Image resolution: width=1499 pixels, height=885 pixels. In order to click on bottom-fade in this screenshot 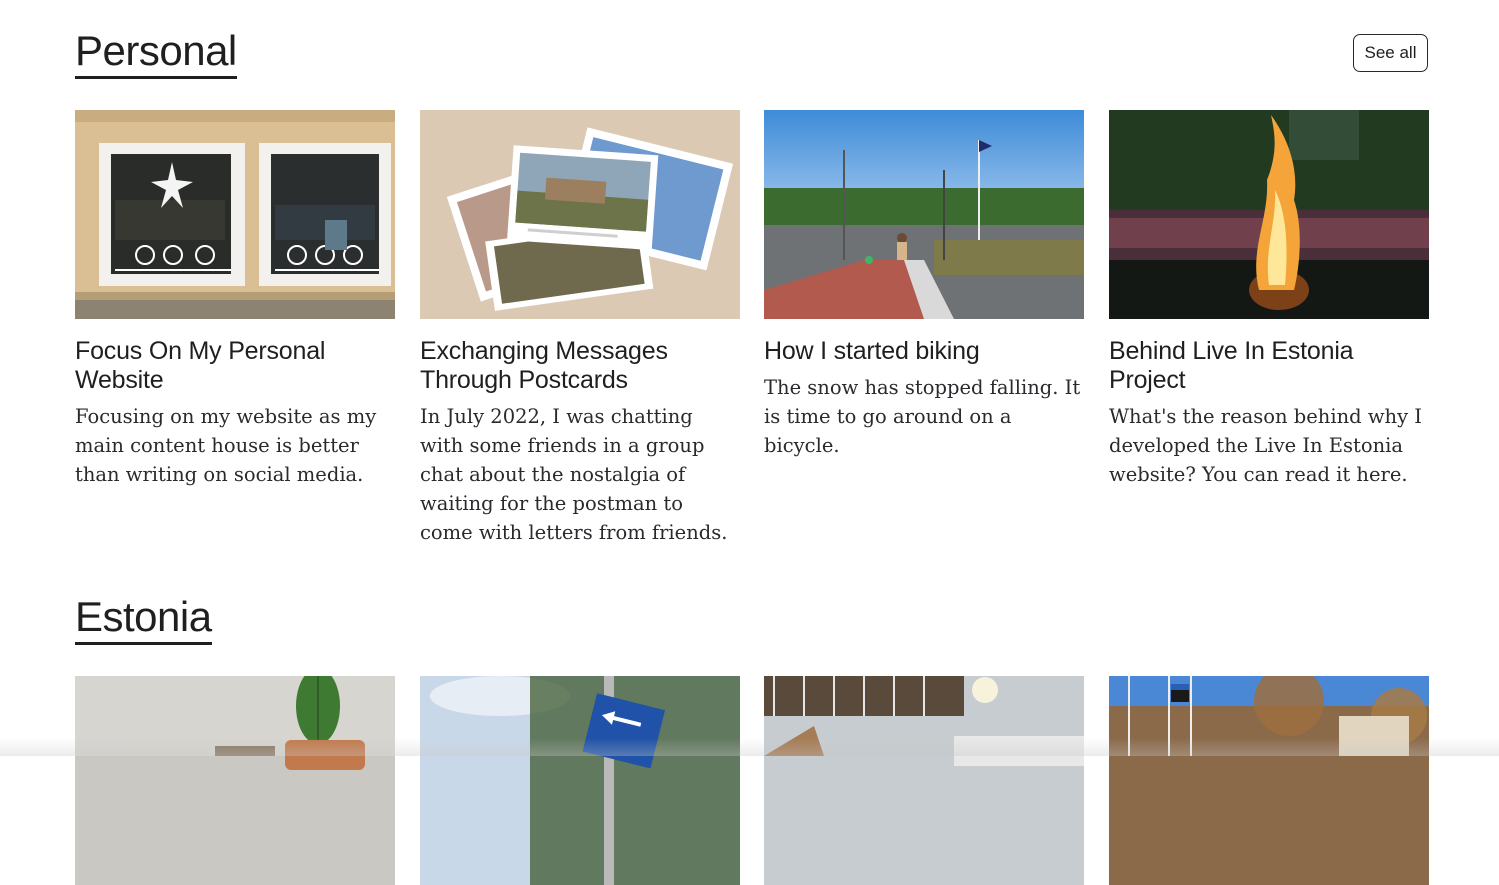, I will do `click(749, 747)`.